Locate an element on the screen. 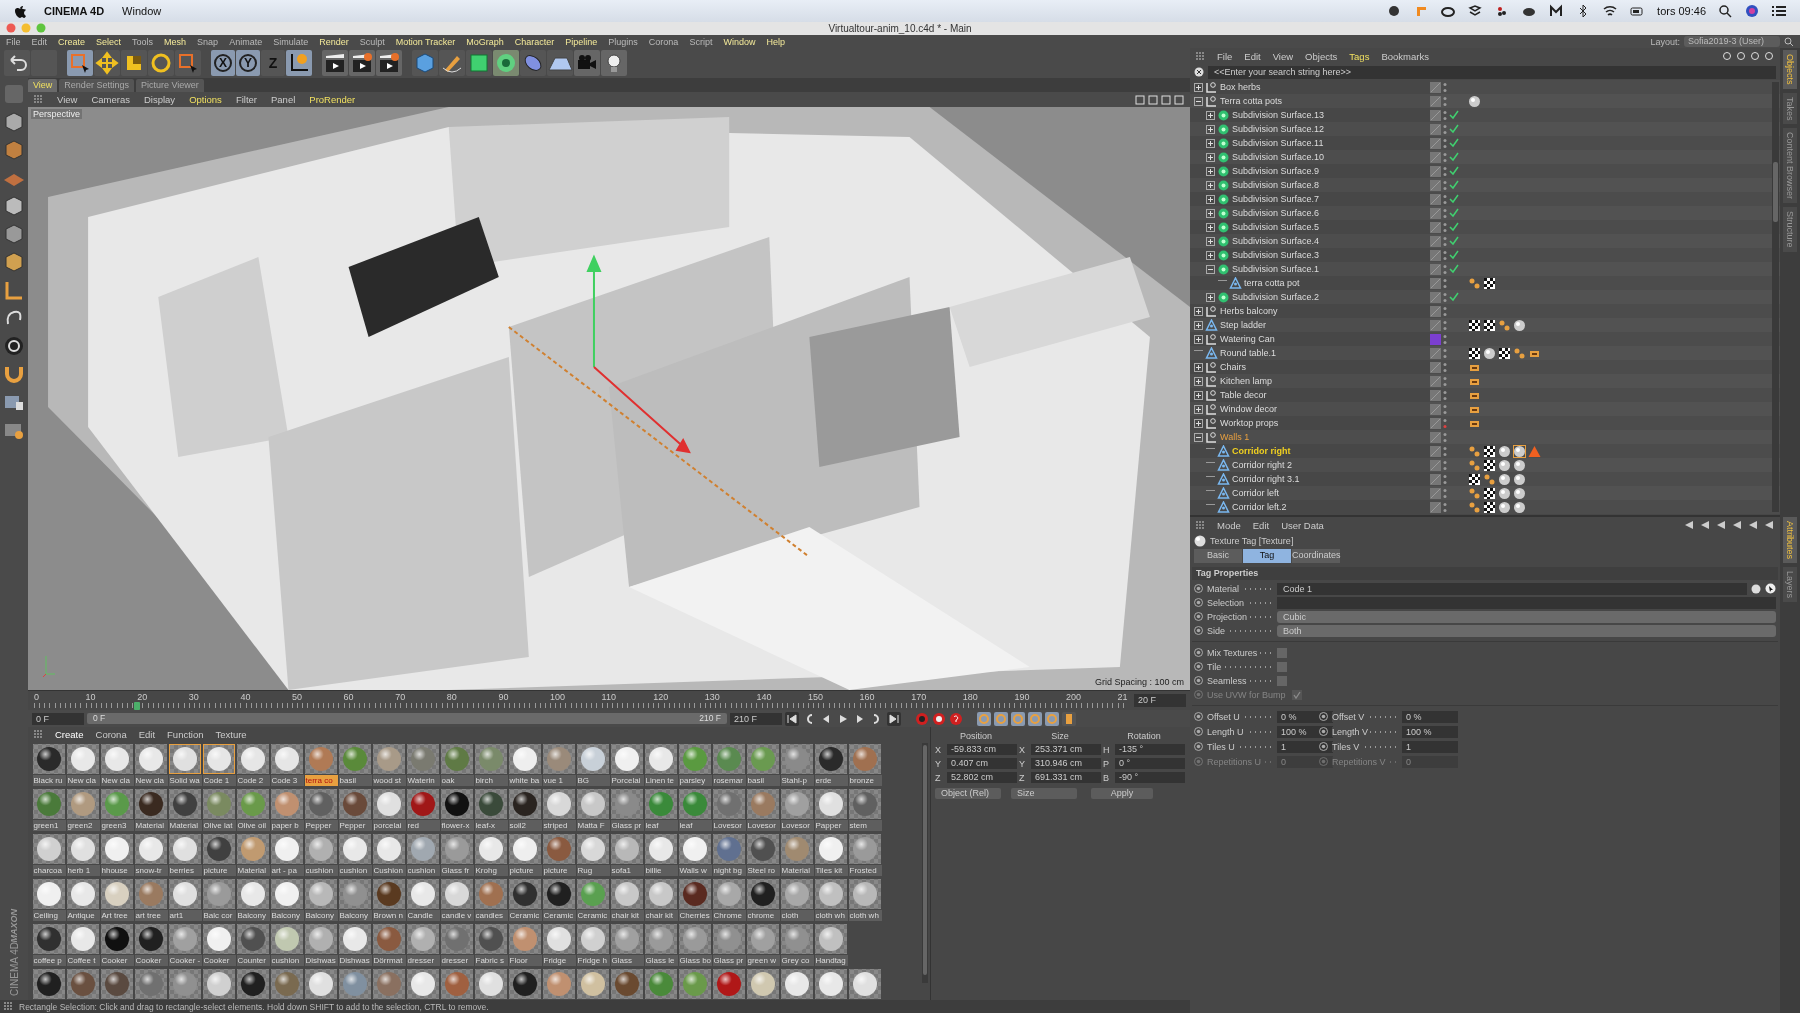 The image size is (1800, 1013). menu-item: Sculpt is located at coordinates (372, 41).